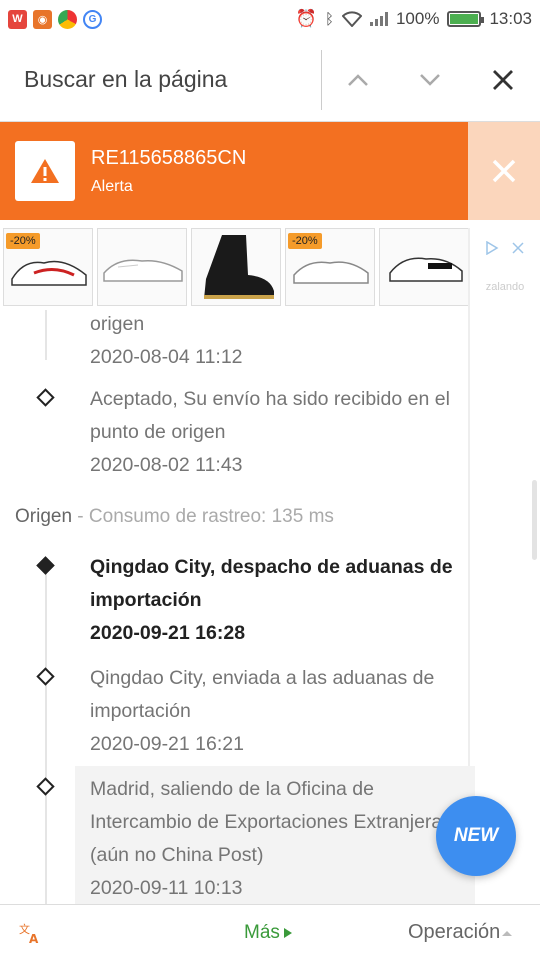 This screenshot has height=960, width=540. I want to click on chevron-down-icon, so click(430, 79).